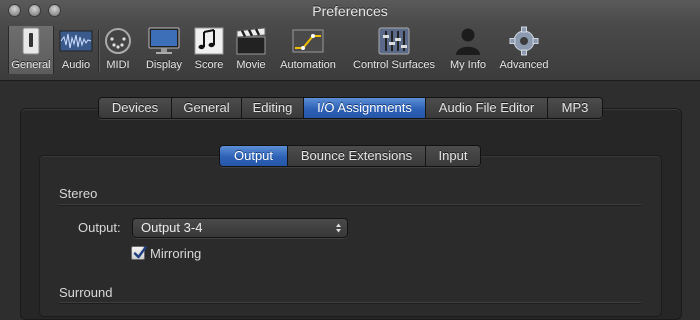 Image resolution: width=700 pixels, height=320 pixels. I want to click on toolbar-general-label: General, so click(31, 65).